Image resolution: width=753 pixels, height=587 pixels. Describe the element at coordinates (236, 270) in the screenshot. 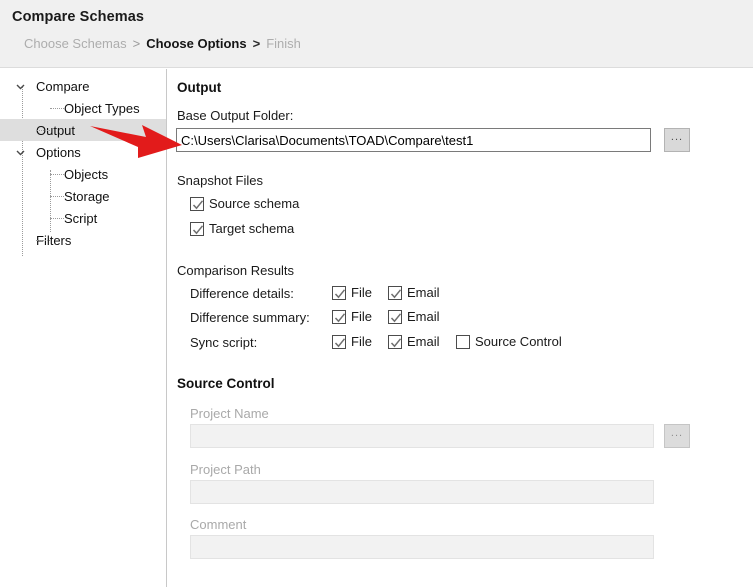

I see `comparison-results-group-label: Comparison Results` at that location.